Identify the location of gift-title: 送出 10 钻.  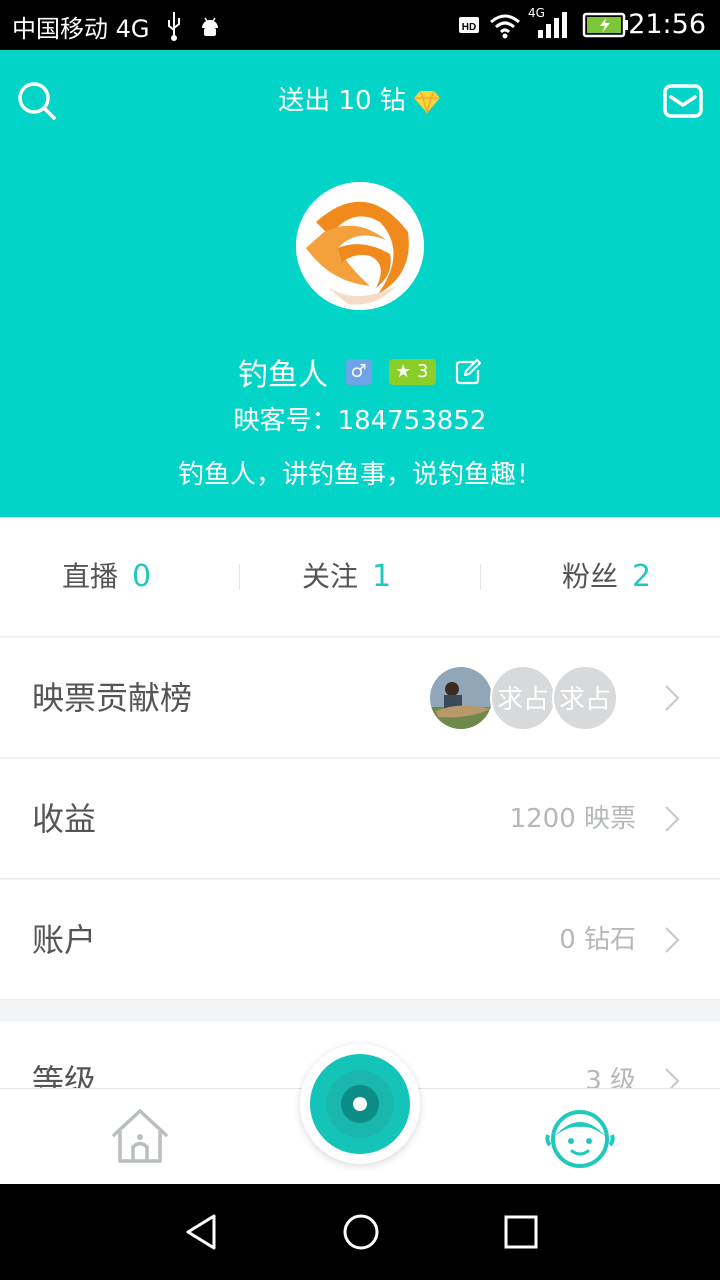
(360, 98).